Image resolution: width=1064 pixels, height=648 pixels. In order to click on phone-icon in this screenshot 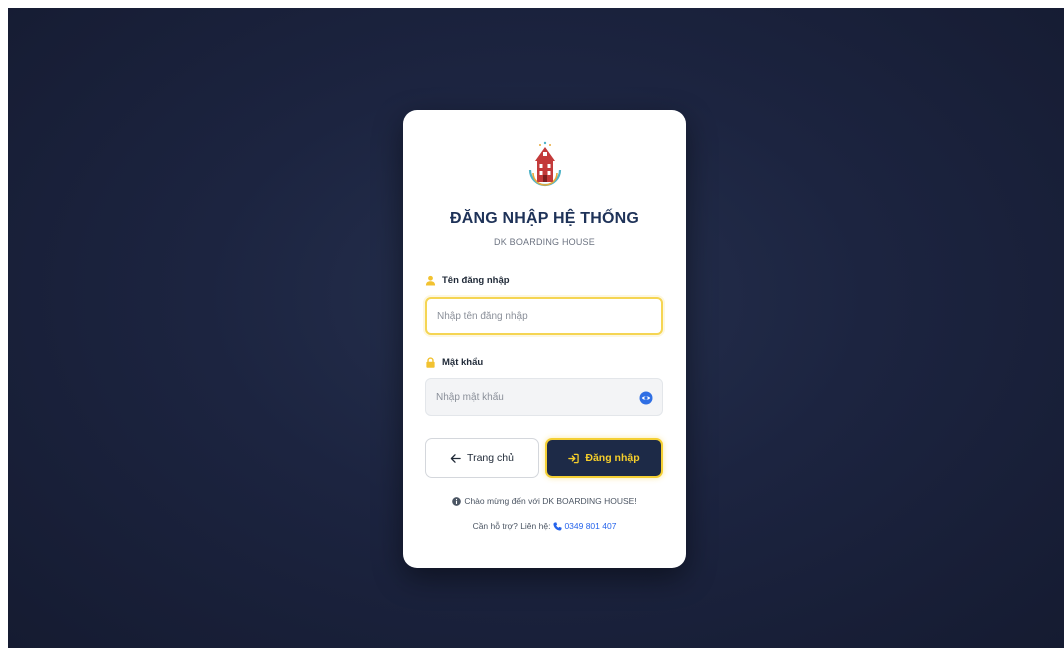, I will do `click(558, 526)`.